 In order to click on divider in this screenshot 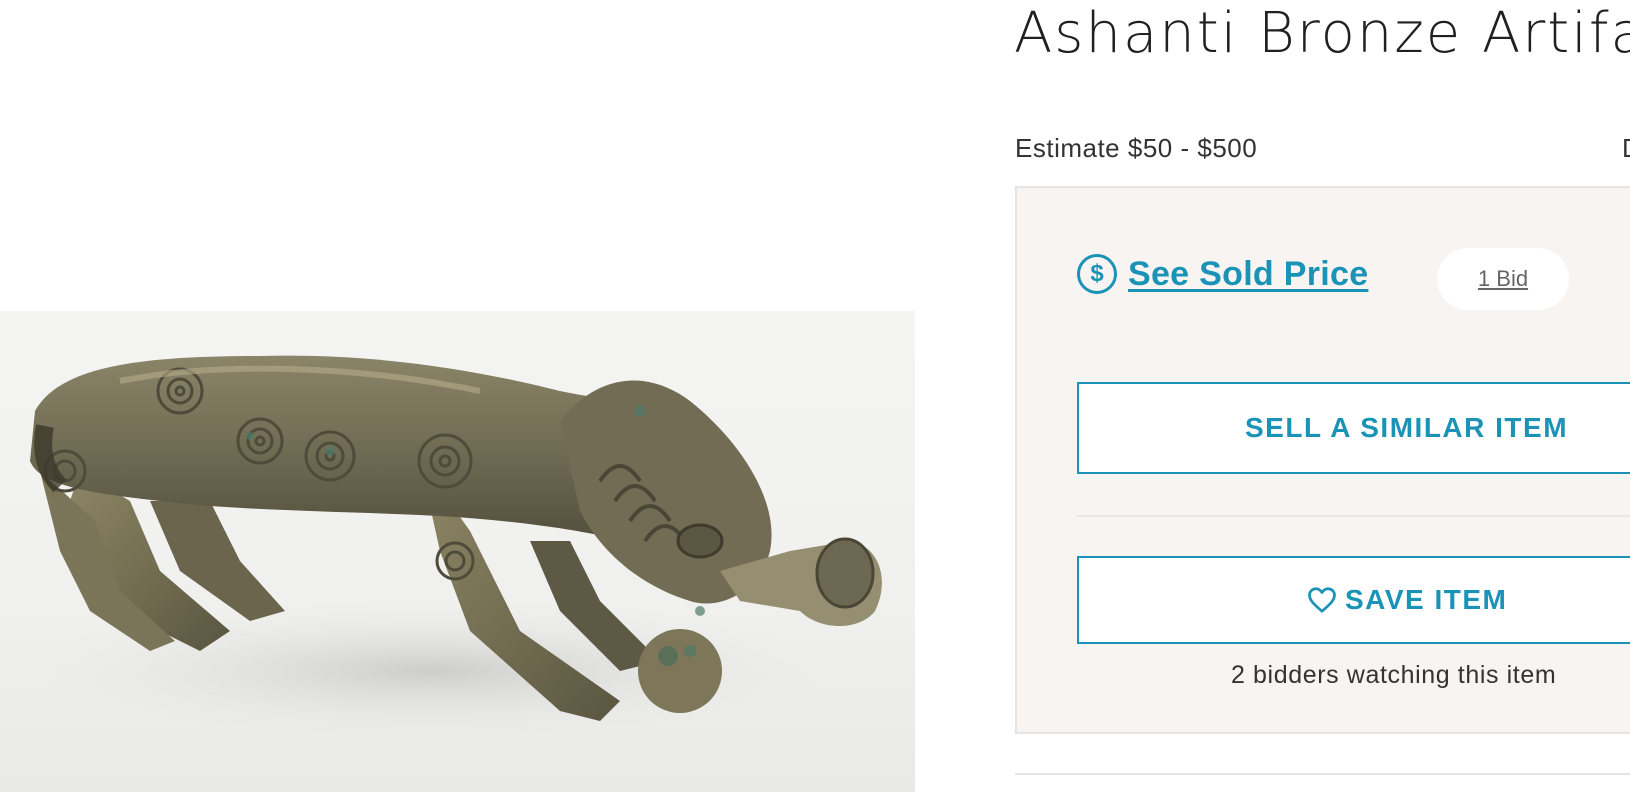, I will do `click(1353, 516)`.